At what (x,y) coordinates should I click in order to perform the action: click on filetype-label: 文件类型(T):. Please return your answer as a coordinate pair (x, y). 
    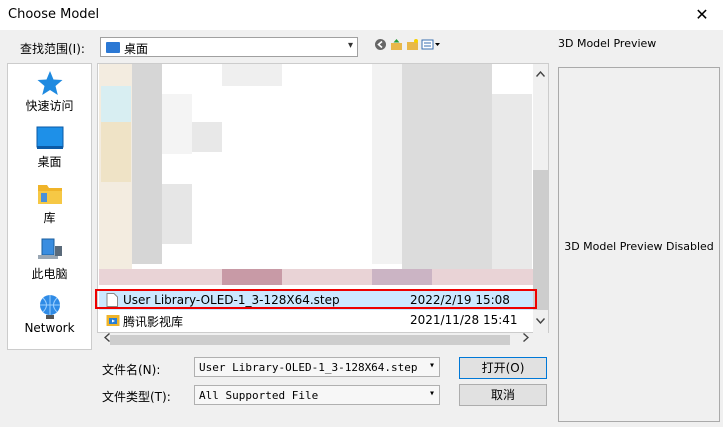
    Looking at the image, I should click on (136, 397).